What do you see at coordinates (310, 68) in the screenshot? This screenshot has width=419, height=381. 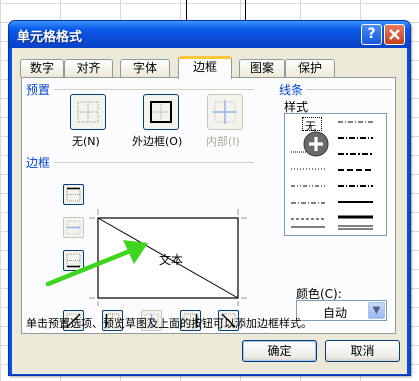 I see `tab-protection: 保护` at bounding box center [310, 68].